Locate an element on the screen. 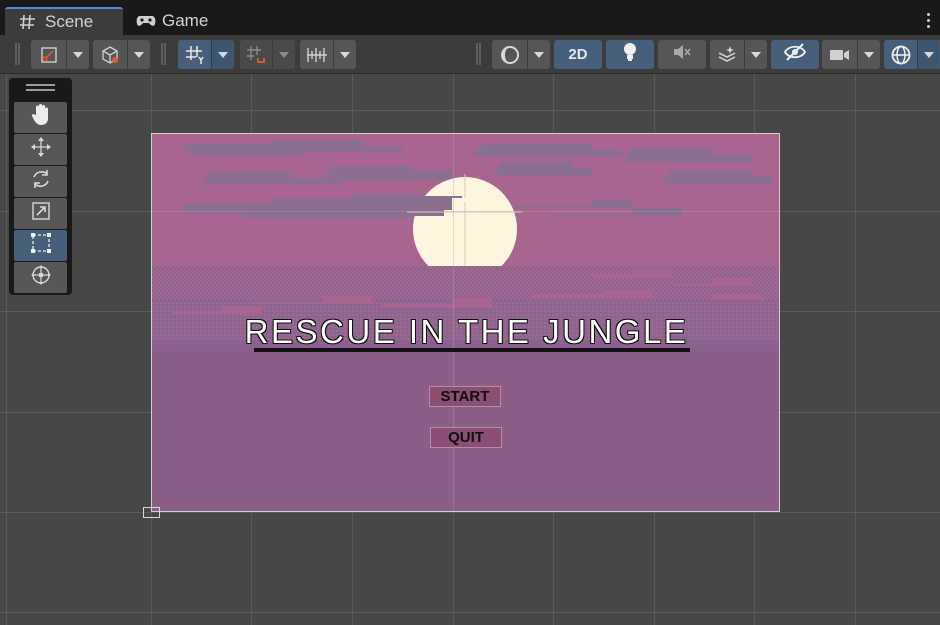 This screenshot has width=940, height=625. effects-dropdown is located at coordinates (738, 54).